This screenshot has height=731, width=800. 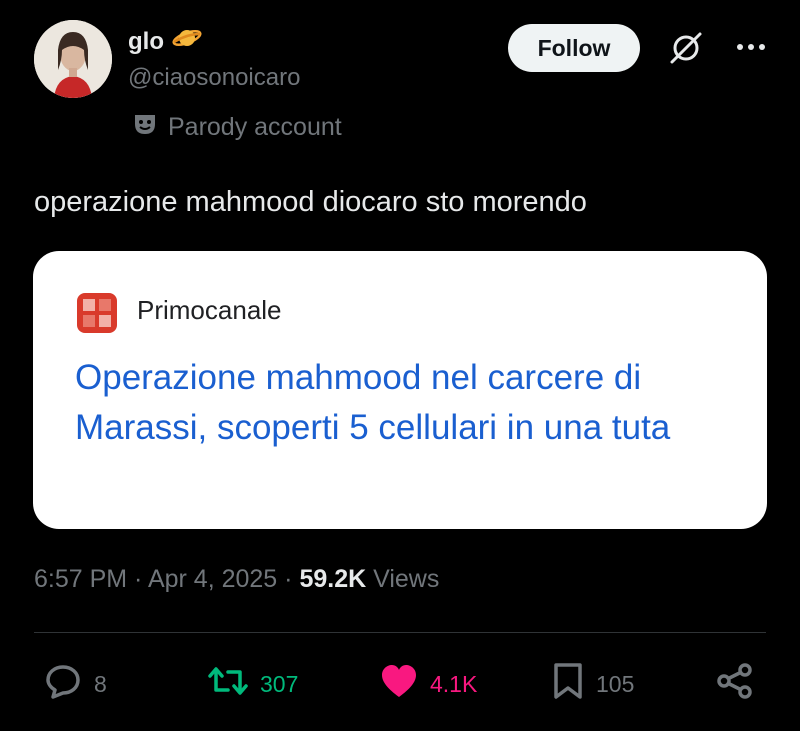 I want to click on repost-button: 307, so click(x=253, y=684).